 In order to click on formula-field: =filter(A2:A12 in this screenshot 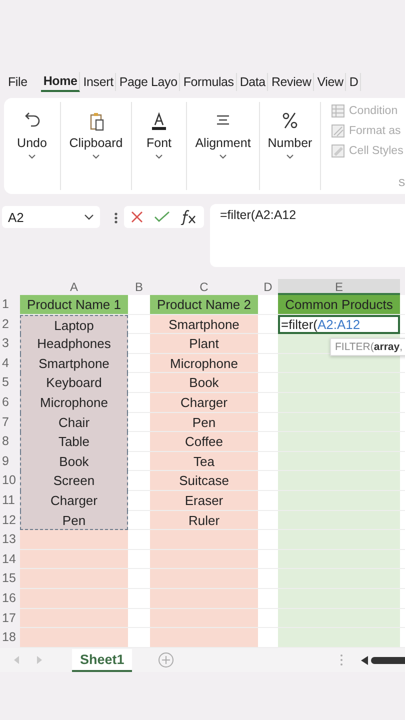, I will do `click(307, 235)`.